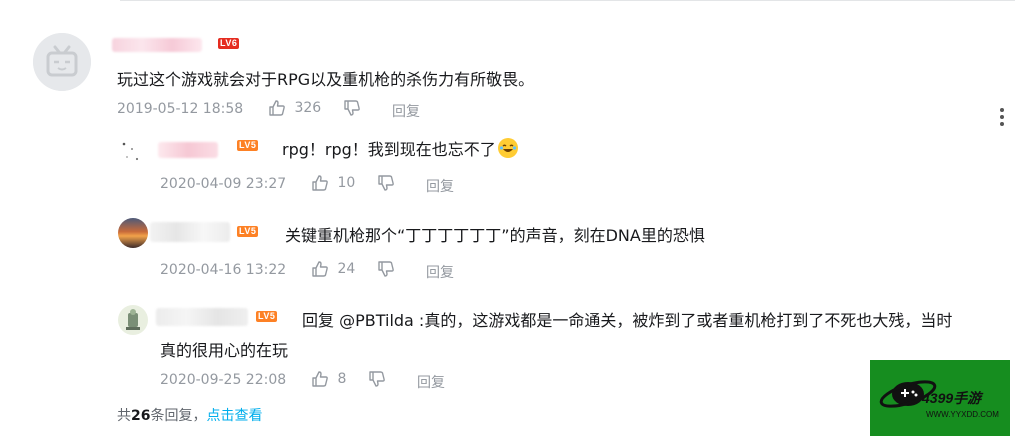 The image size is (1015, 440). What do you see at coordinates (223, 270) in the screenshot?
I see `reply-date: 2020-04-16 13:22` at bounding box center [223, 270].